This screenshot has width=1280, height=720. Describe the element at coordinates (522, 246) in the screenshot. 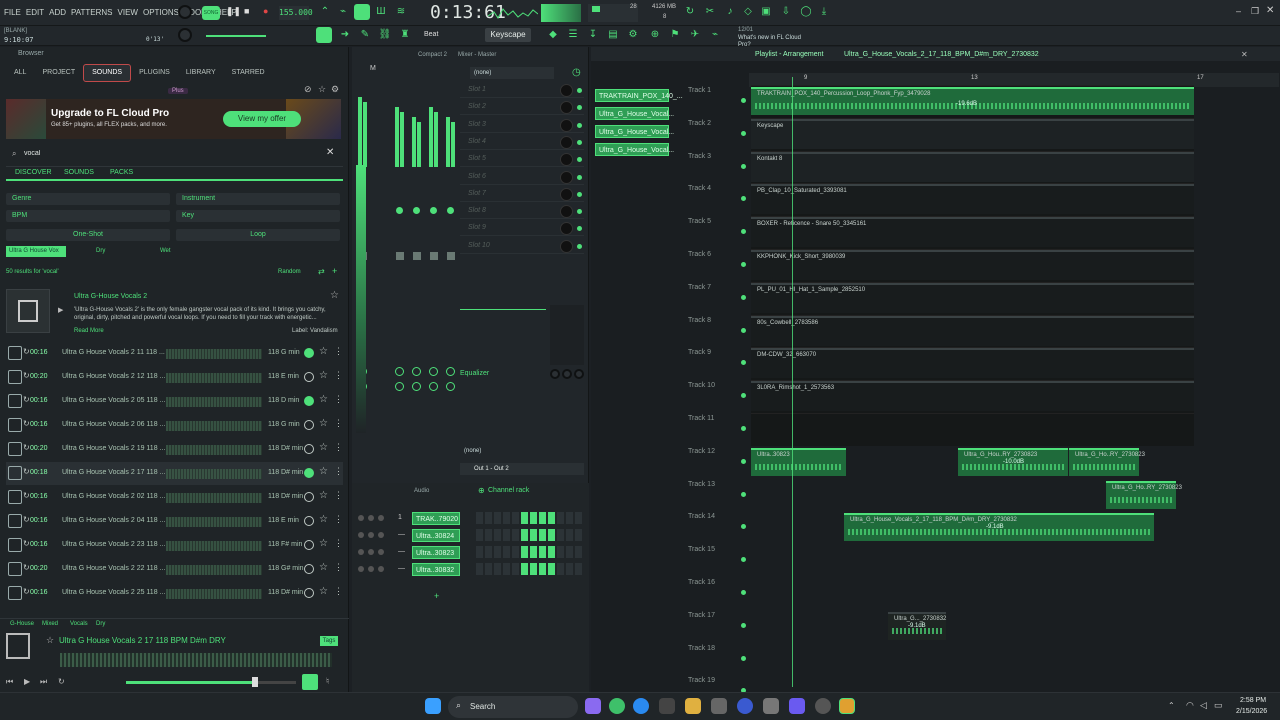

I see `effect-slot: Slot 10` at that location.